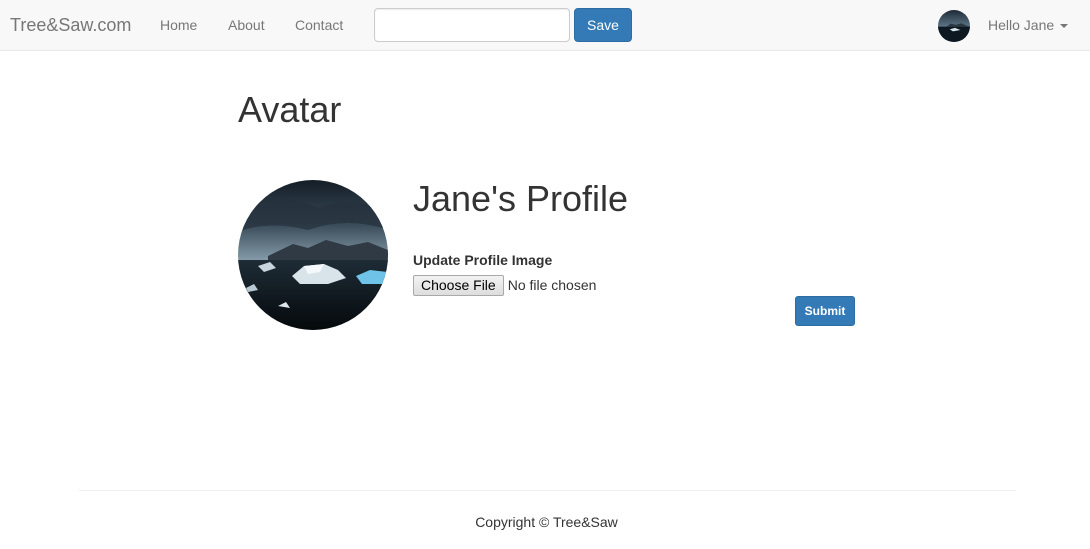 The image size is (1090, 549). Describe the element at coordinates (319, 25) in the screenshot. I see `nav-link-contact: Contact` at that location.